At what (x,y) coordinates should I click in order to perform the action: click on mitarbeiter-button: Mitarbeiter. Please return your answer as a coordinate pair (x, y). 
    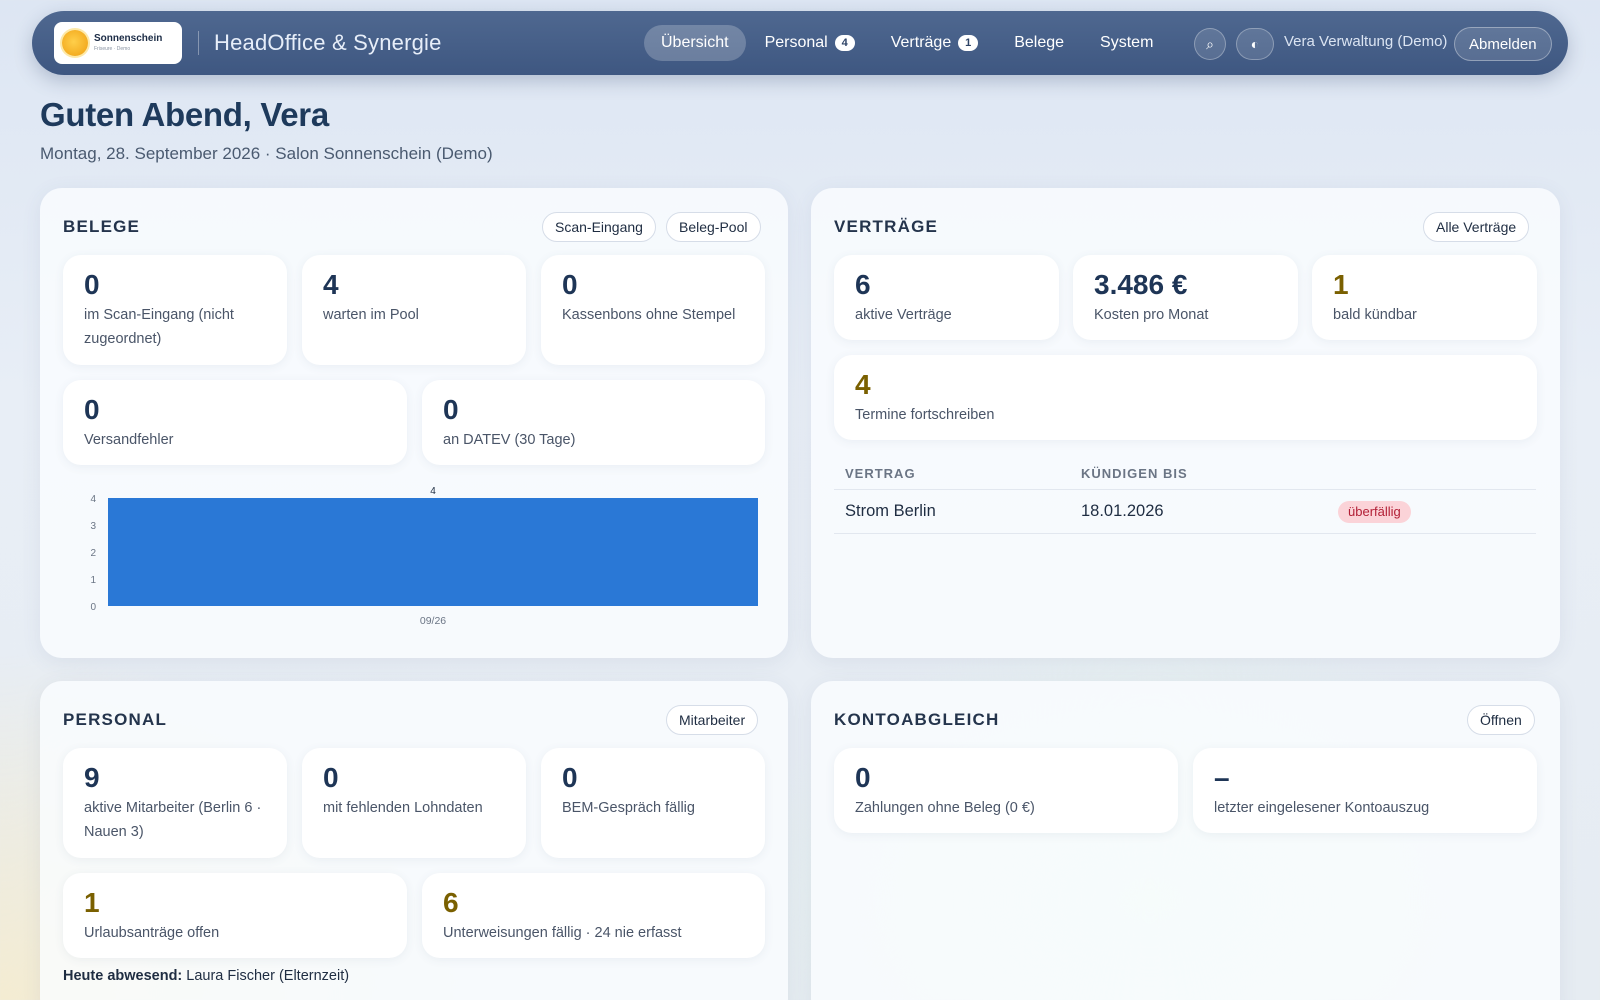
    Looking at the image, I should click on (712, 720).